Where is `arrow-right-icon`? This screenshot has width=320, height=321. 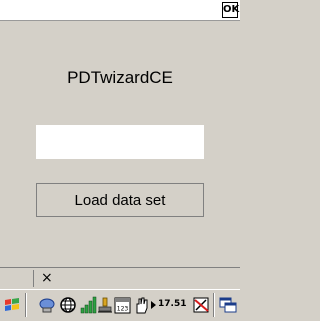
arrow-right-icon is located at coordinates (153, 305).